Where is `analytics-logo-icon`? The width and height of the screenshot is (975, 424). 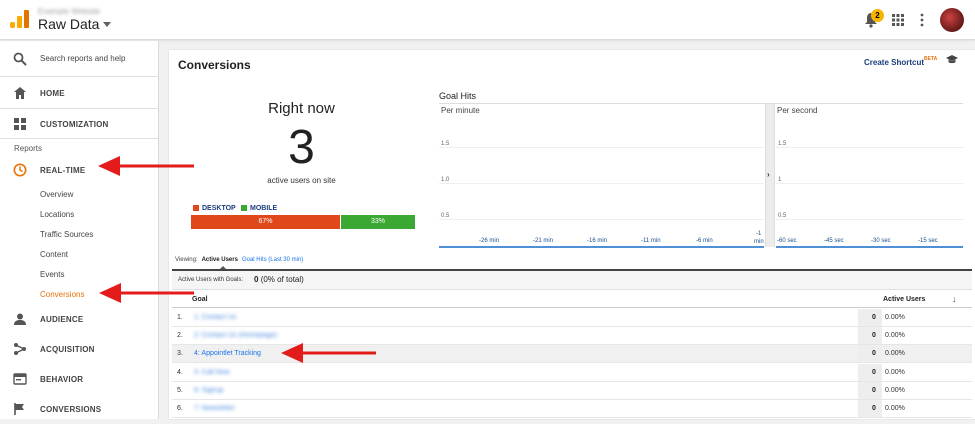
analytics-logo-icon is located at coordinates (20, 19).